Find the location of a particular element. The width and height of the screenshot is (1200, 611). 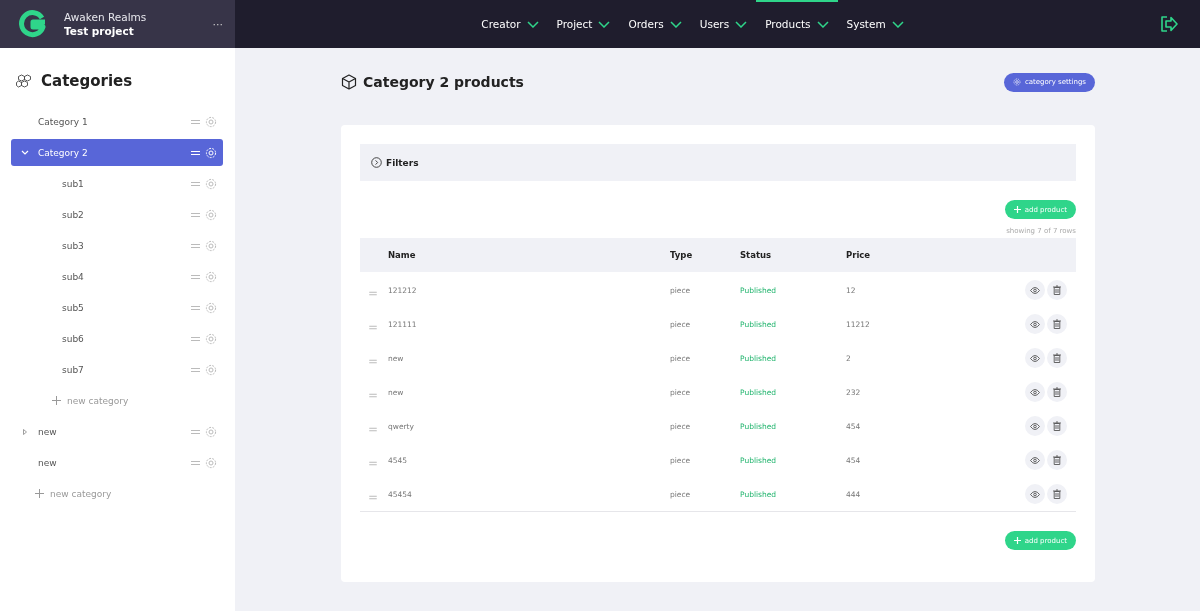

cubes-icon is located at coordinates (24, 81).